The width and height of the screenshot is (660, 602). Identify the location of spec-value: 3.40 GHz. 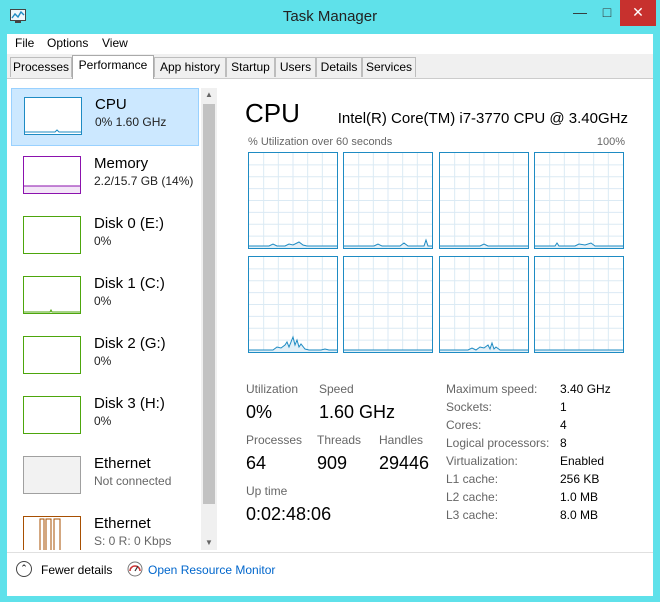
(585, 389).